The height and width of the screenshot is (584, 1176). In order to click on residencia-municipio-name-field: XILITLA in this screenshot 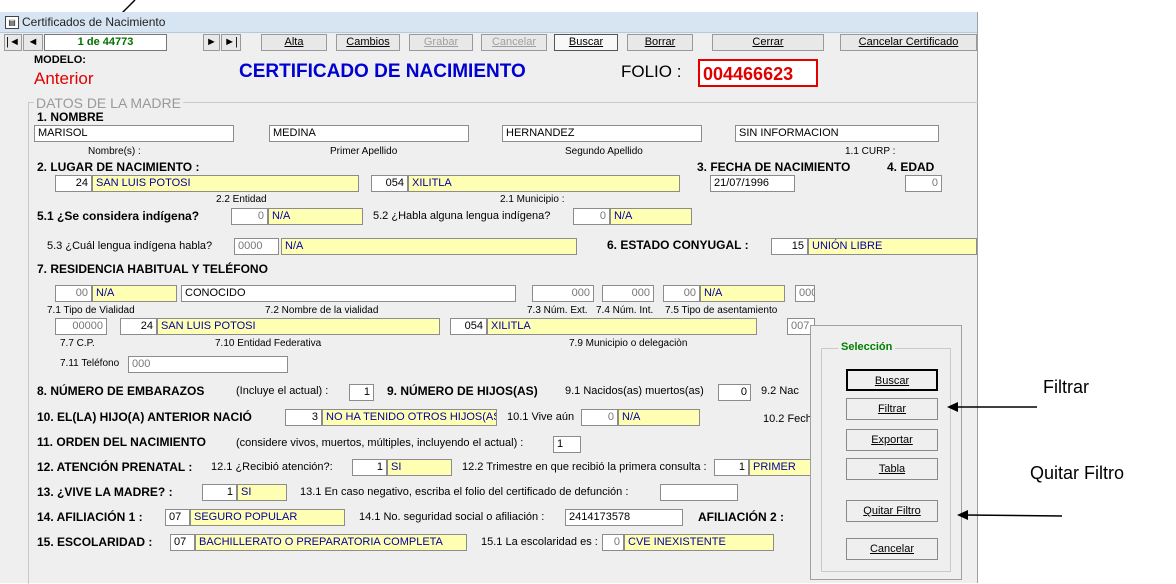, I will do `click(622, 326)`.